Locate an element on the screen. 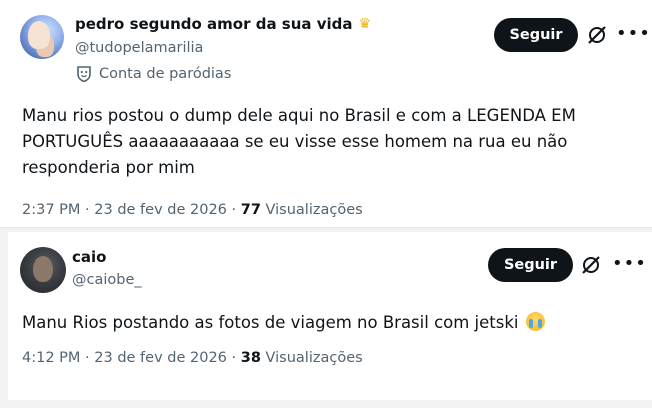 The image size is (652, 408). post-time: 4:12 PM is located at coordinates (51, 358).